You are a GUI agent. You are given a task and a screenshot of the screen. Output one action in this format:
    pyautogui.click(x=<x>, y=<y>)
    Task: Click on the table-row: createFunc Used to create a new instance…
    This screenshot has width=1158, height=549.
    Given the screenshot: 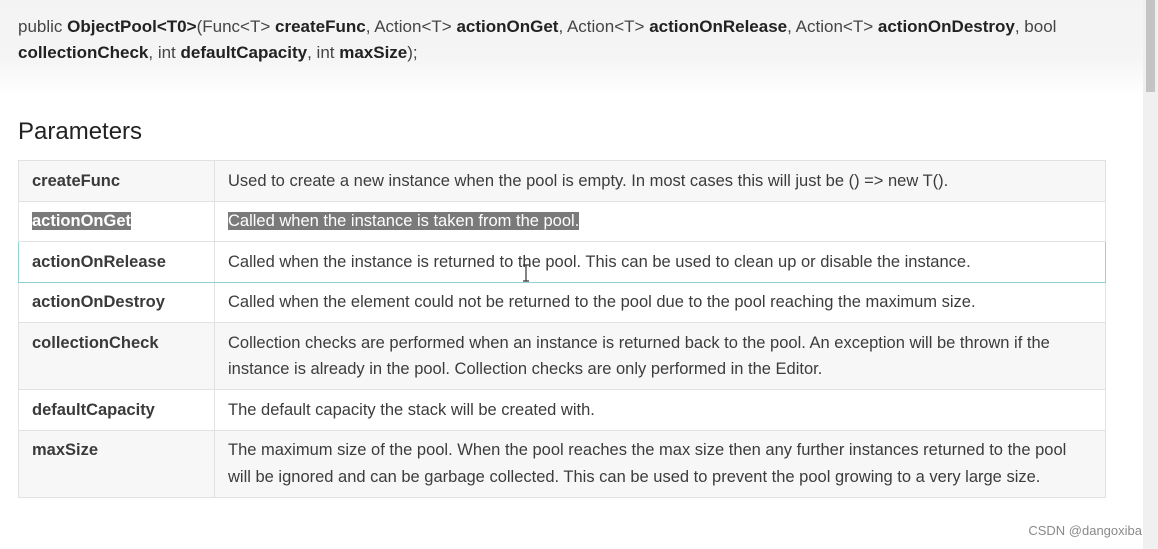 What is the action you would take?
    pyautogui.click(x=562, y=181)
    